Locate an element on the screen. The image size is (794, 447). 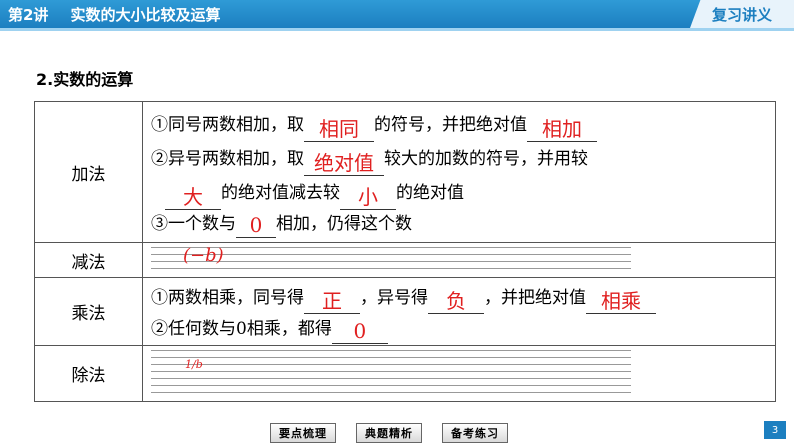
header-divider is located at coordinates (397, 29).